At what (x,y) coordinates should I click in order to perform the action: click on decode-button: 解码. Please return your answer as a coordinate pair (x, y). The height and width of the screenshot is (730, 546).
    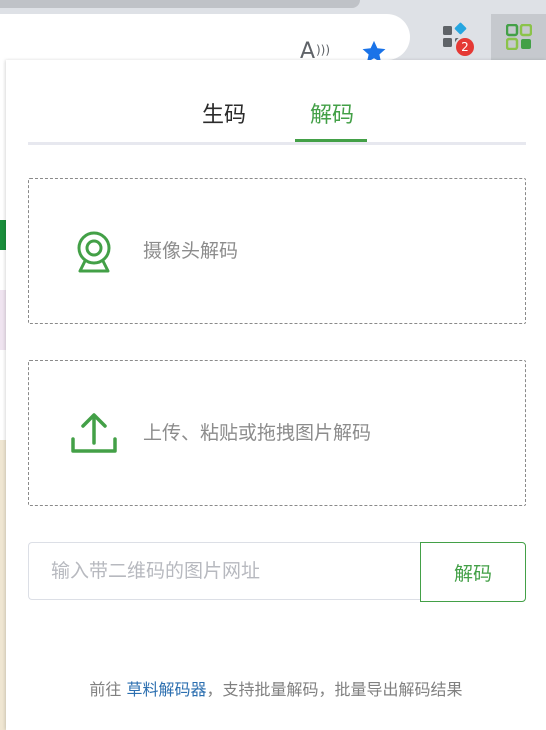
    Looking at the image, I should click on (473, 572).